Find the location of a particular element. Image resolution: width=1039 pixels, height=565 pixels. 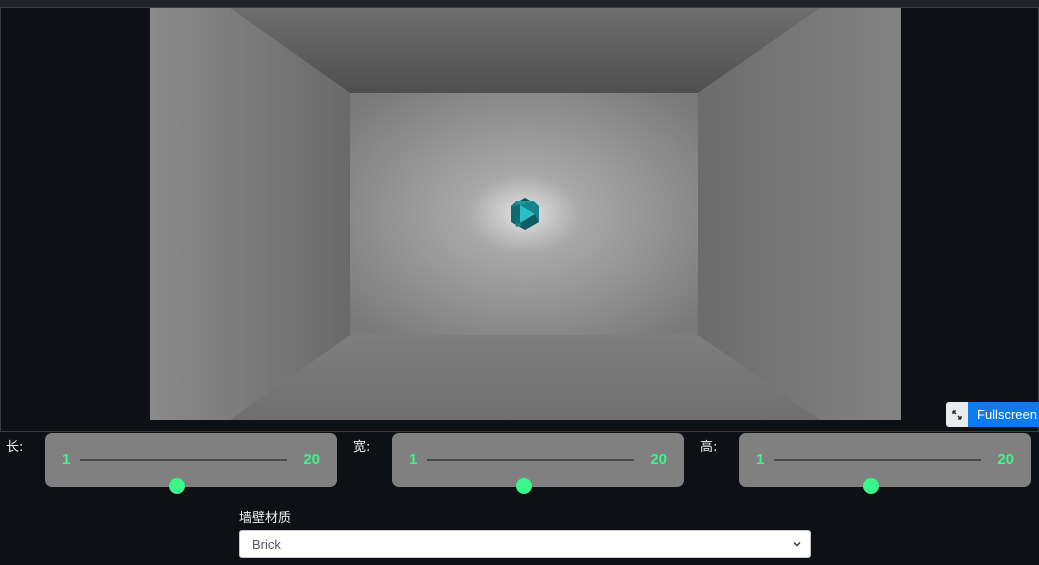

height-slider-min: 1 is located at coordinates (760, 459).